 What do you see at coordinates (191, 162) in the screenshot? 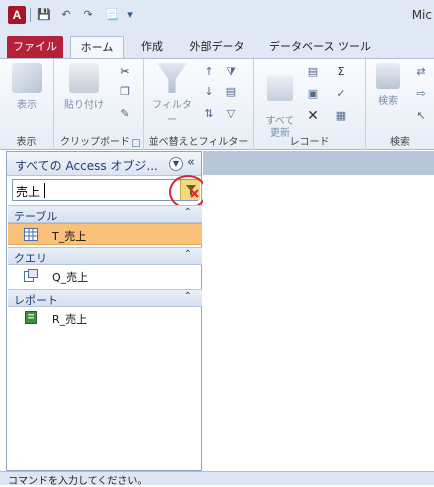
I see `collapse-pane-icon: «` at bounding box center [191, 162].